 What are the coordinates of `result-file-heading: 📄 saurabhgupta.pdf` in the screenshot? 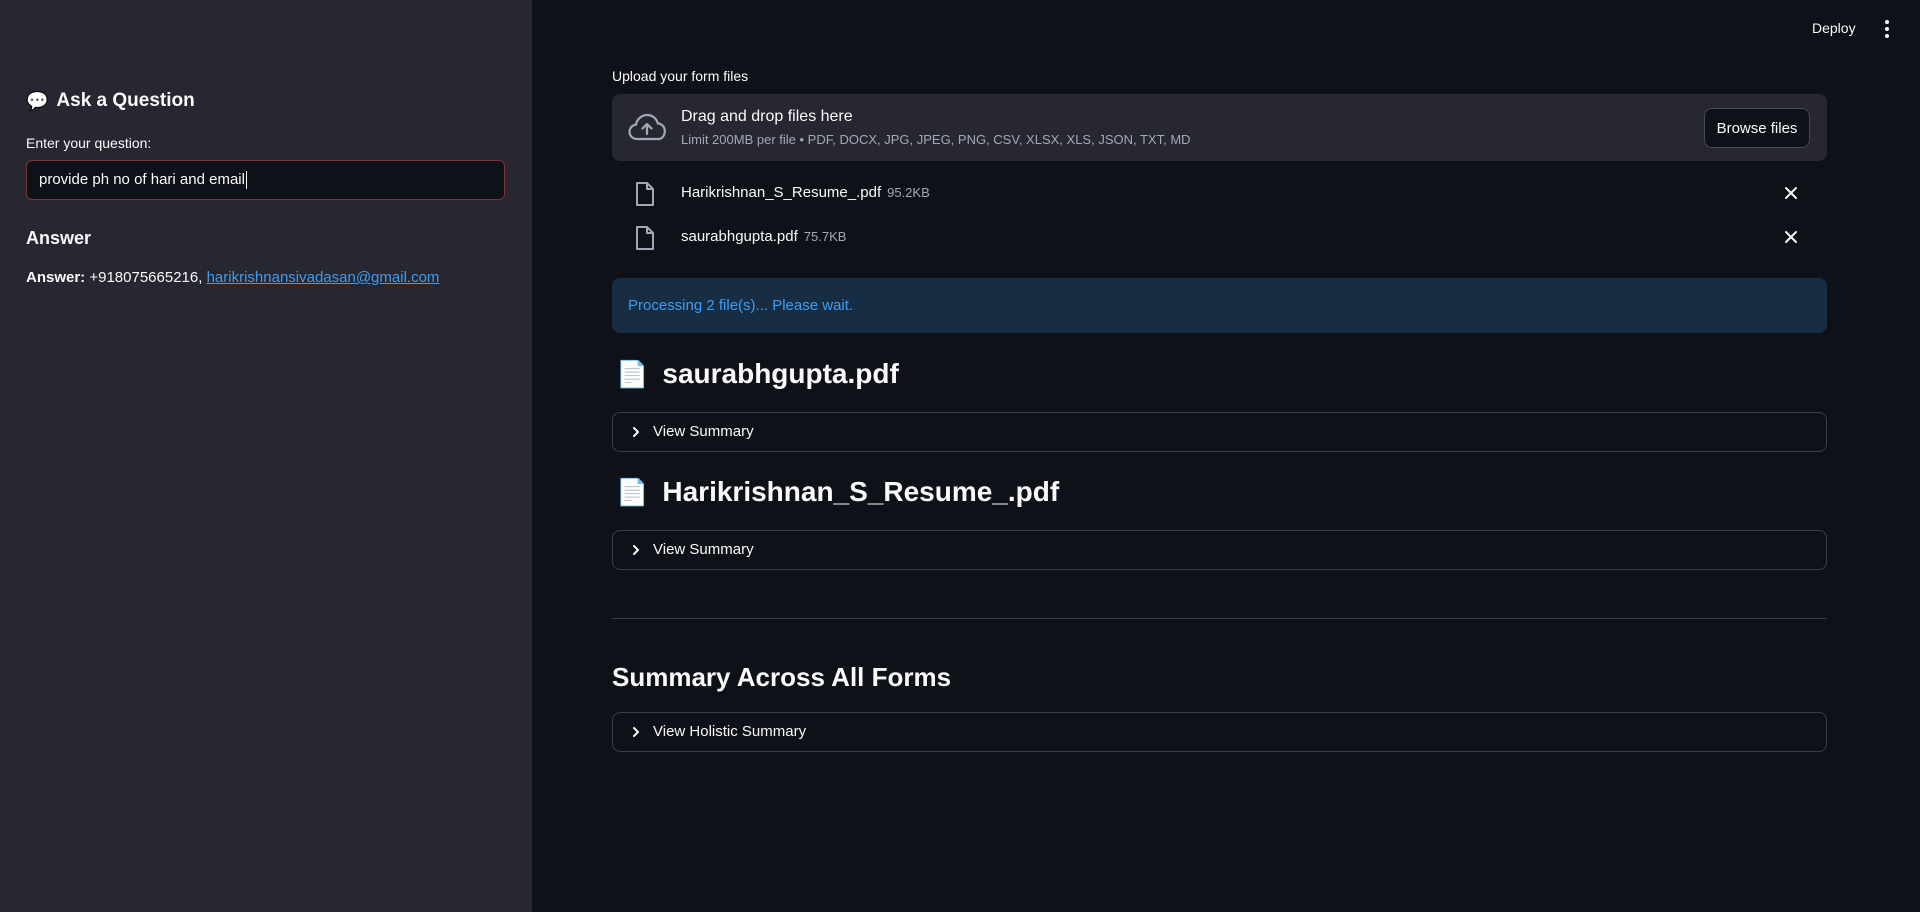 It's located at (757, 374).